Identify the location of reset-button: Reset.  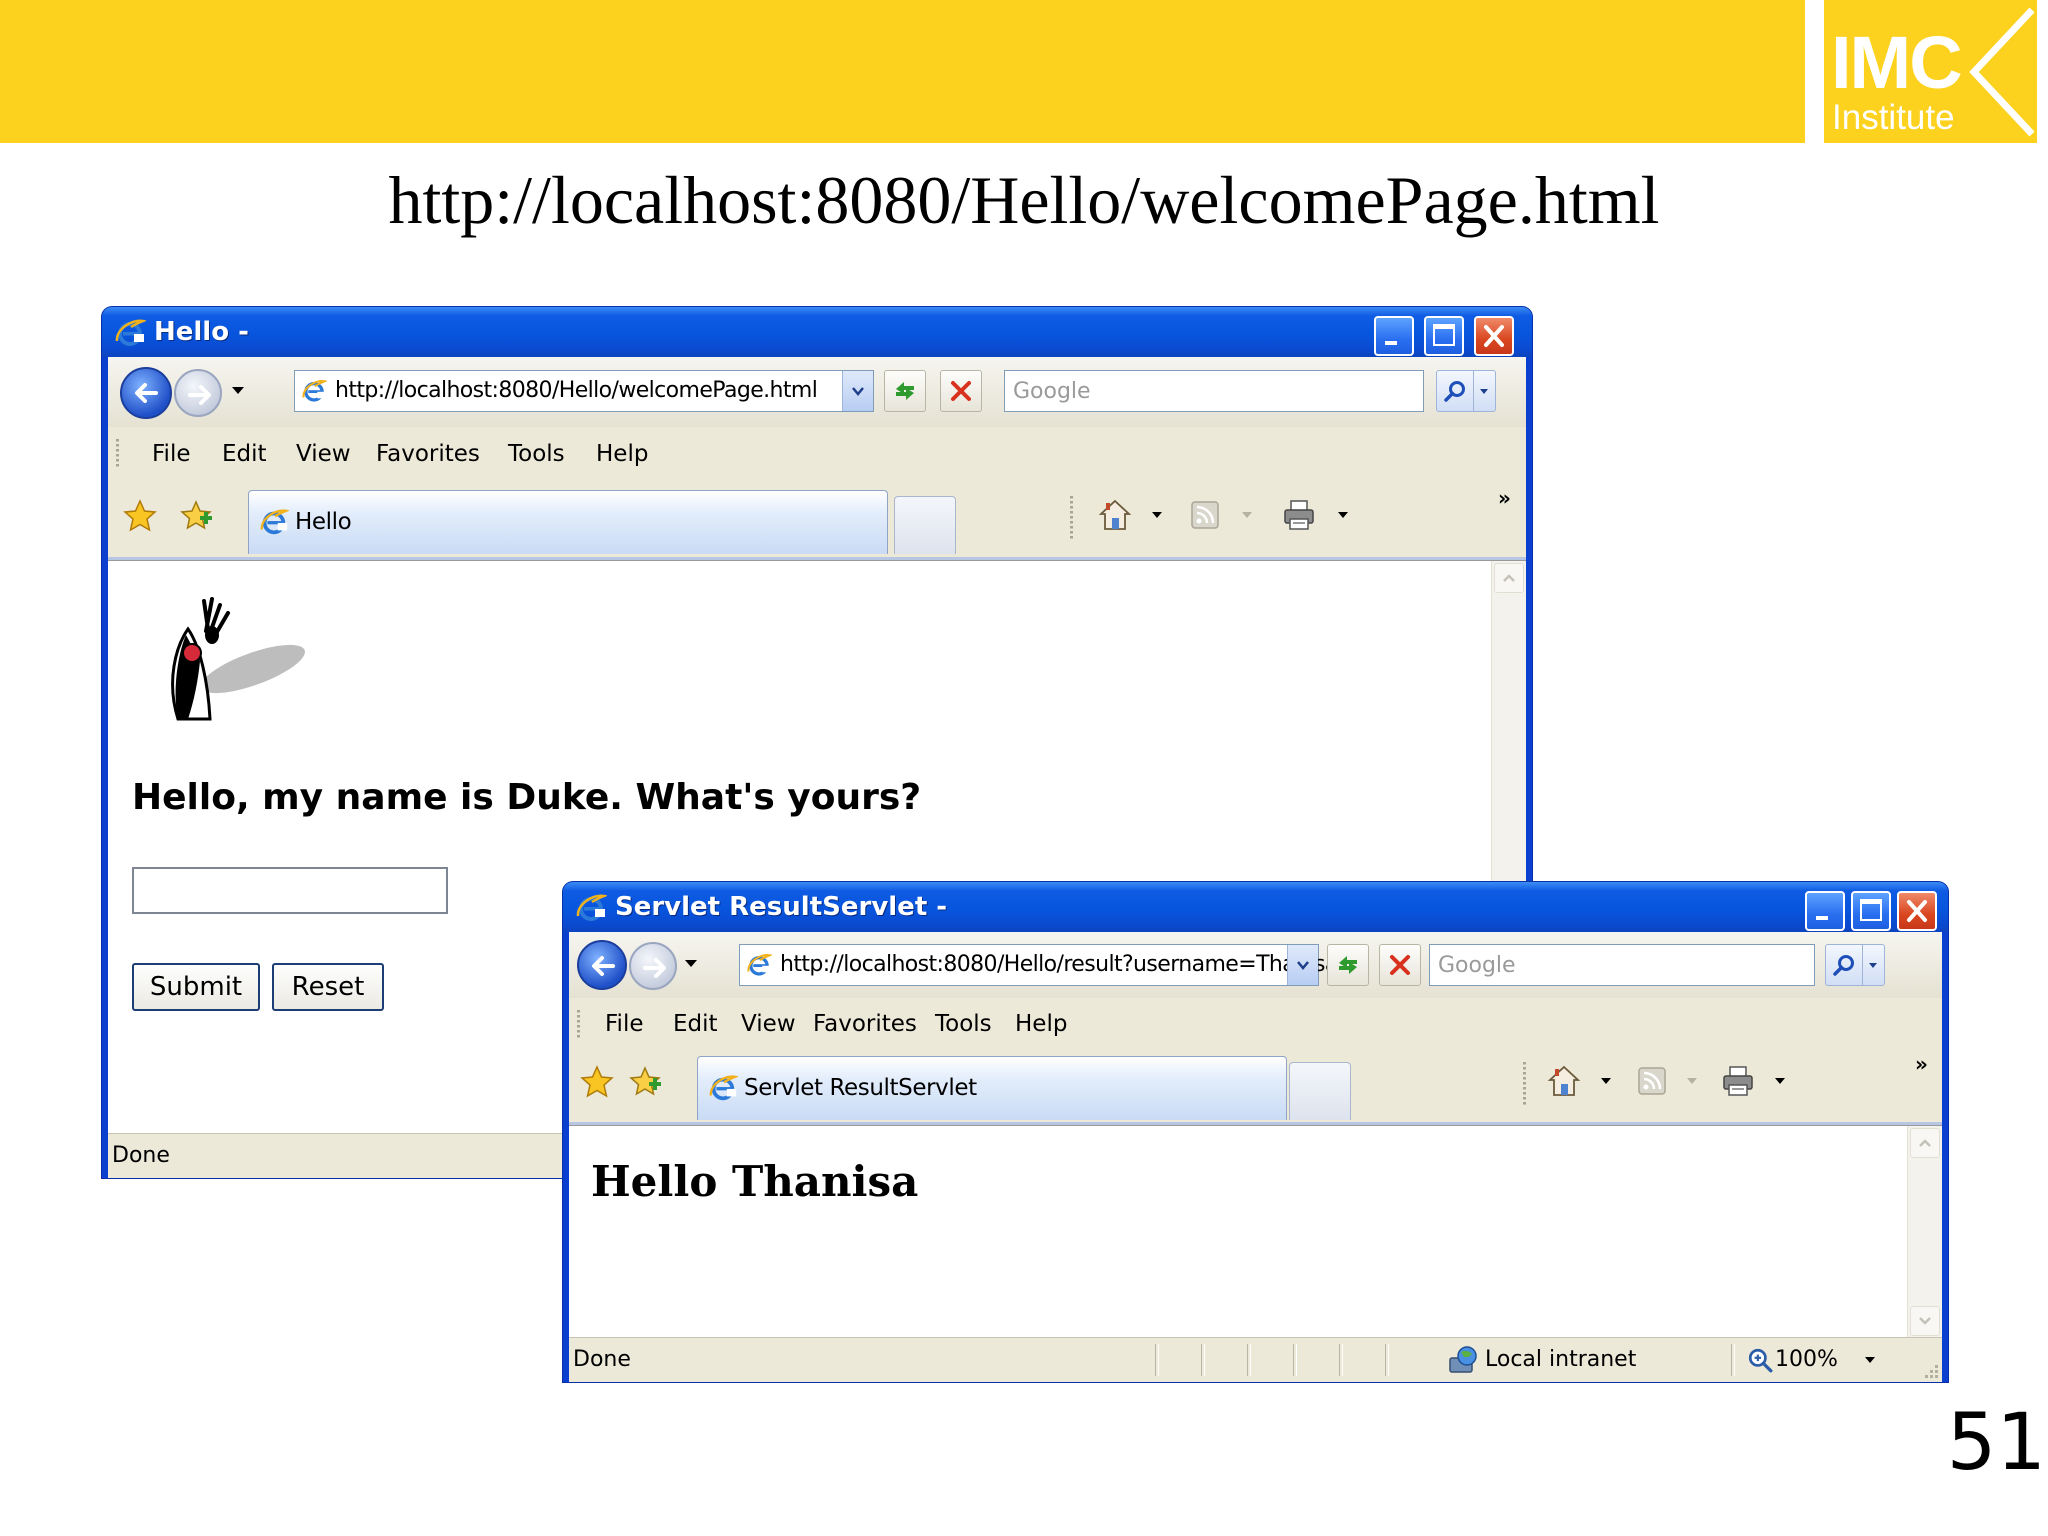
(328, 987).